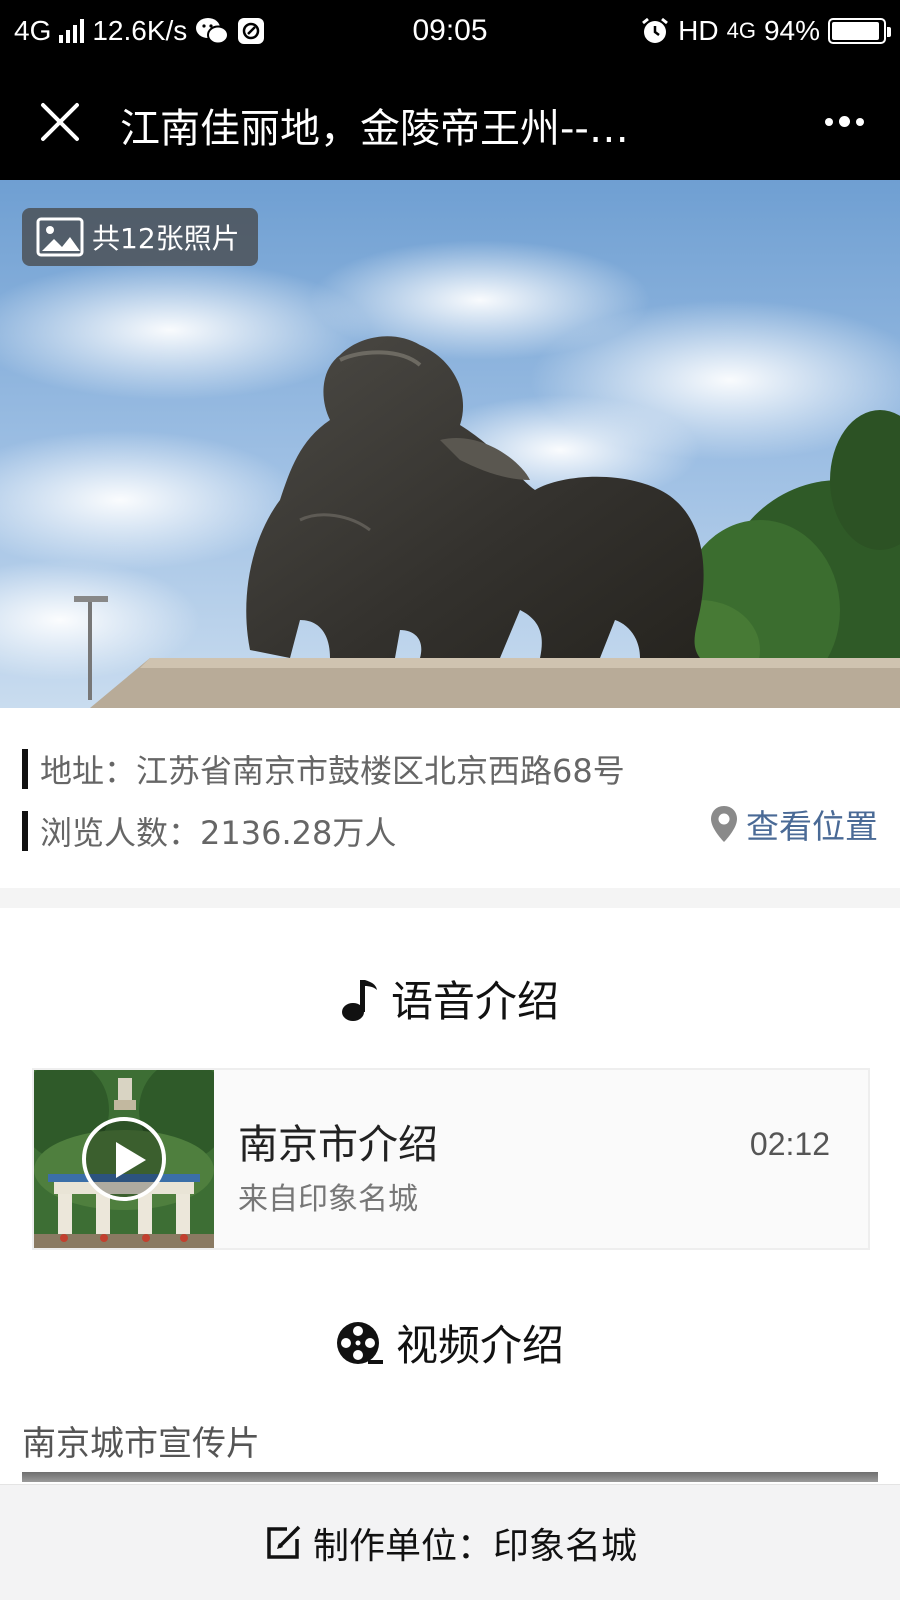 The image size is (900, 1600). I want to click on more-options-button, so click(844, 121).